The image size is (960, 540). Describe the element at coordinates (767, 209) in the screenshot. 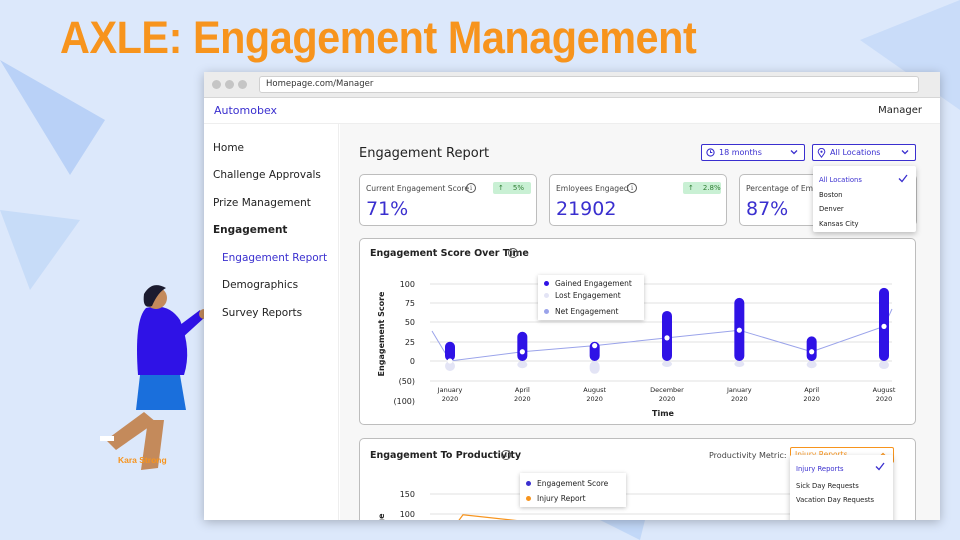

I see `kpi-value: 87%` at that location.